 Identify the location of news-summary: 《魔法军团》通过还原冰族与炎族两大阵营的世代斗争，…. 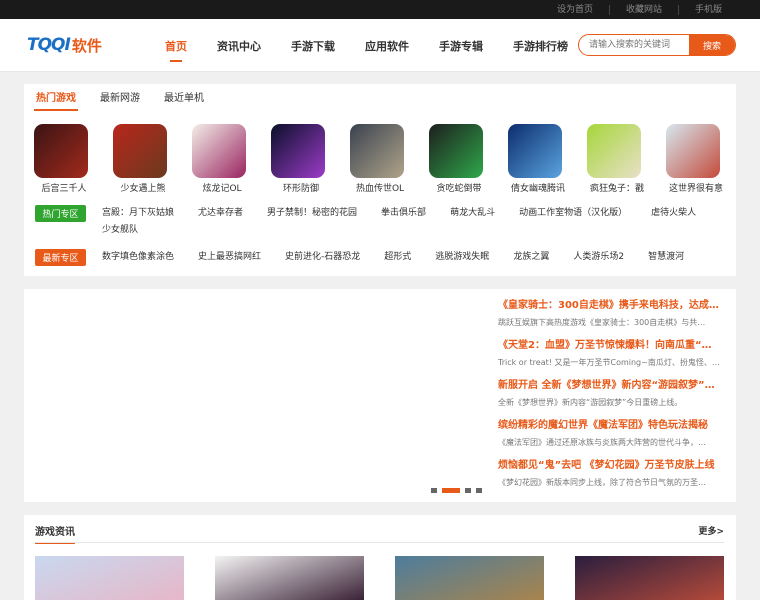
(602, 442).